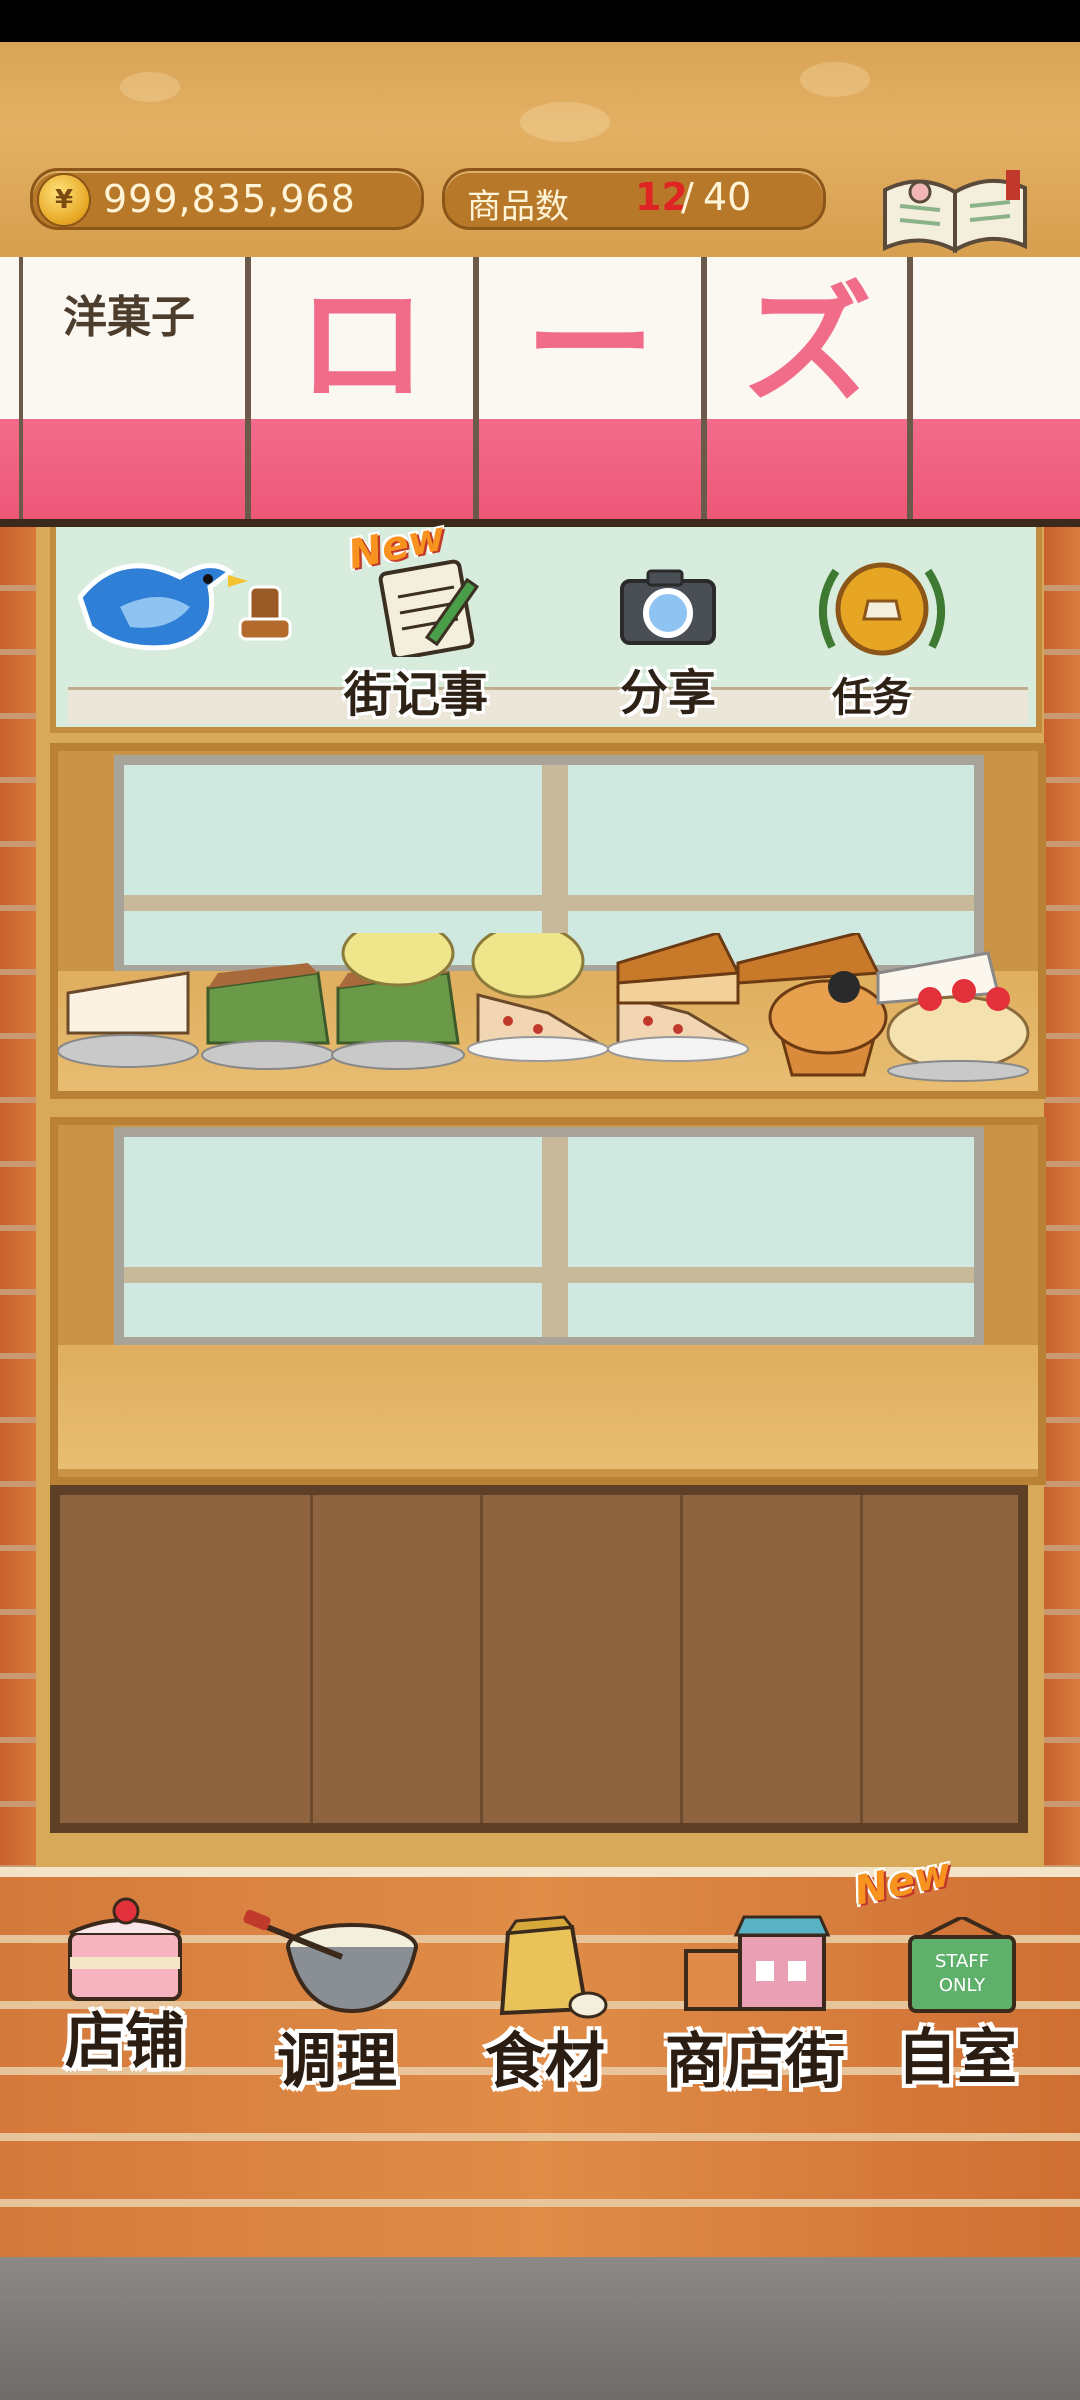 The image size is (1080, 2400). I want to click on sign-char: ズ, so click(806, 345).